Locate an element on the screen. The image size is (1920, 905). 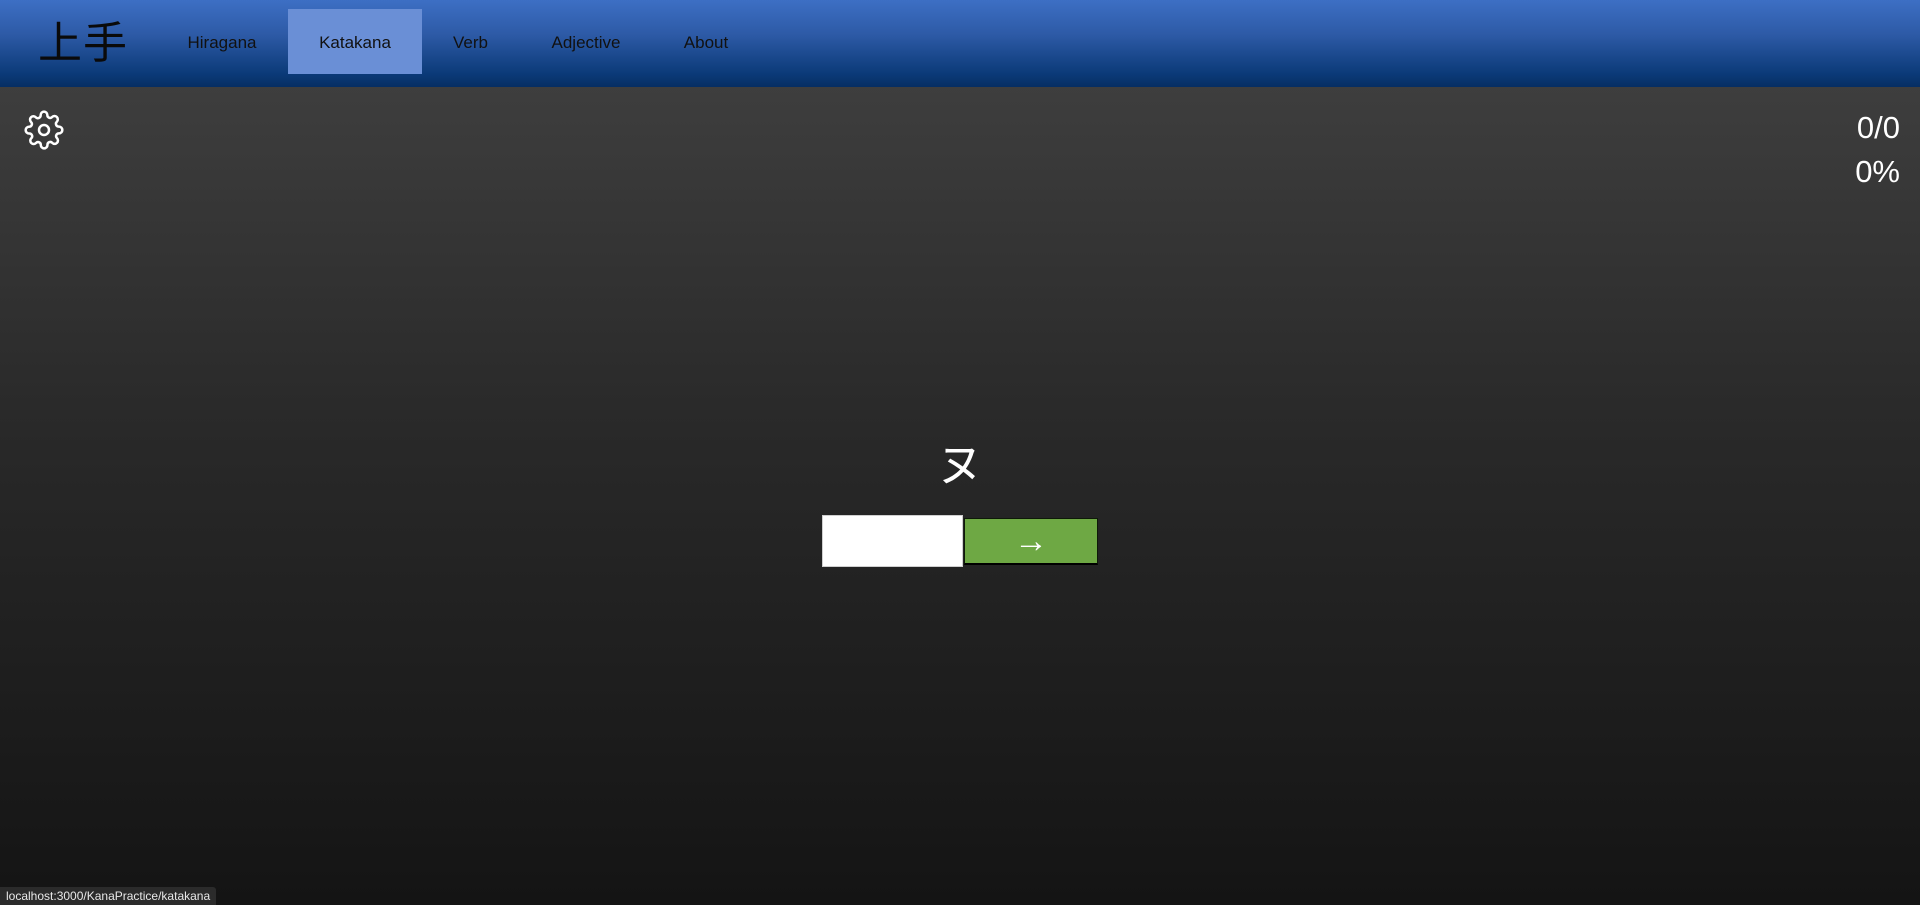
settings-button is located at coordinates (44, 130).